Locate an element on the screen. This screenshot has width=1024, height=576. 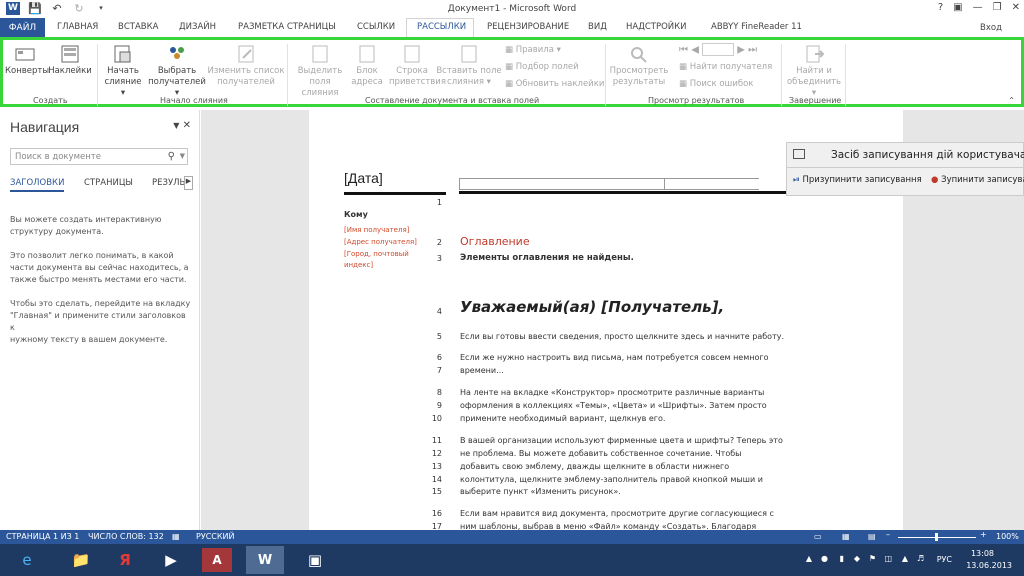
input-language: РУС is located at coordinates (944, 559).